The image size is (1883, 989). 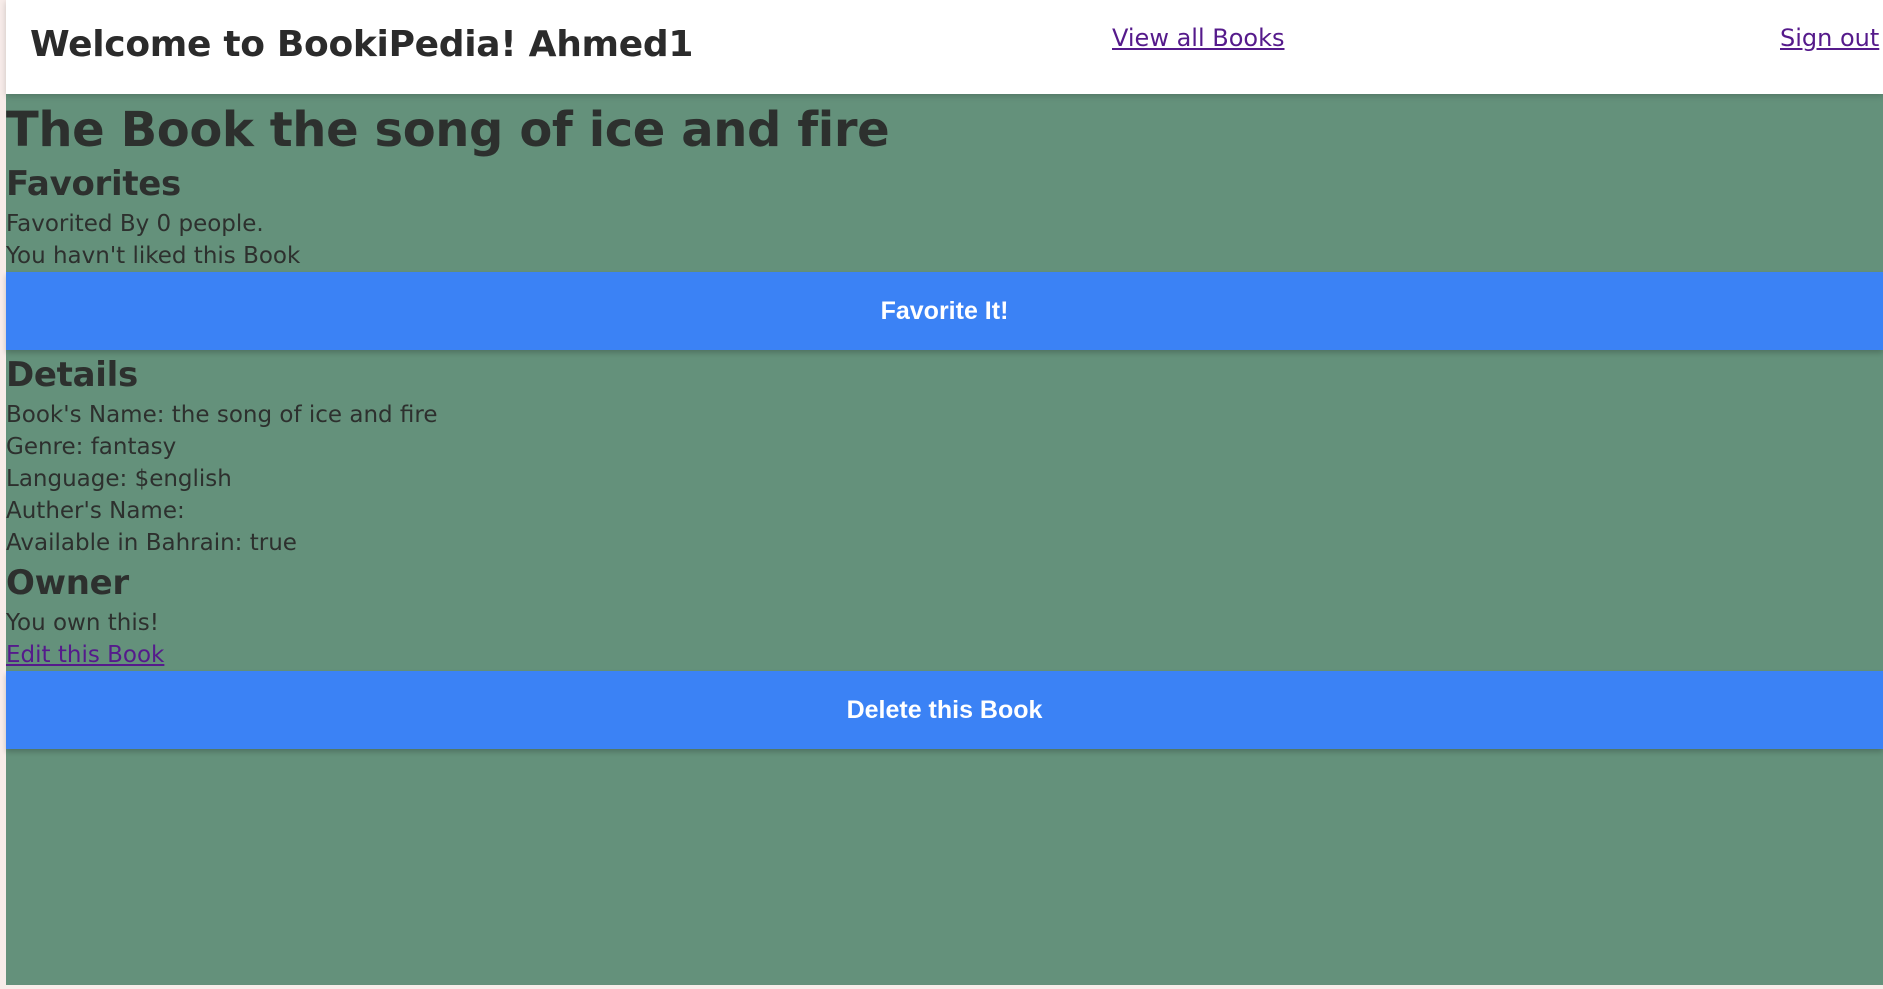 What do you see at coordinates (119, 479) in the screenshot?
I see `language-detail: Language: $english` at bounding box center [119, 479].